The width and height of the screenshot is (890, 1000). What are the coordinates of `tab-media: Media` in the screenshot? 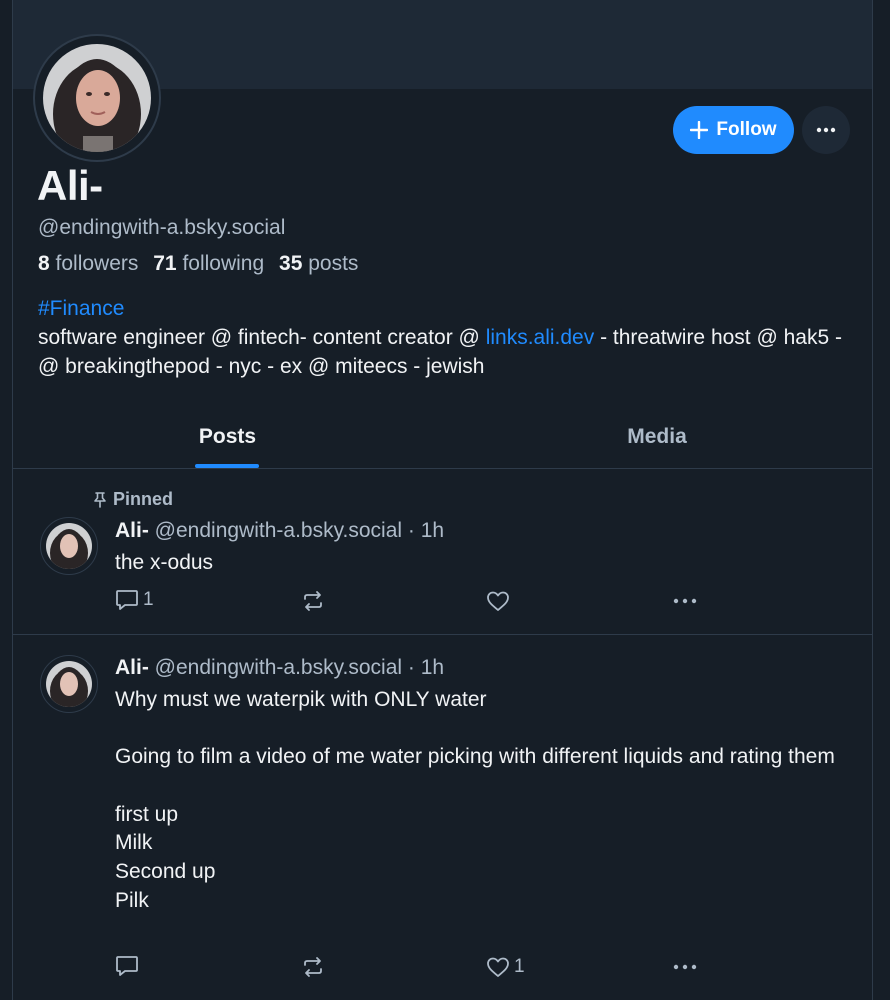 It's located at (657, 436).